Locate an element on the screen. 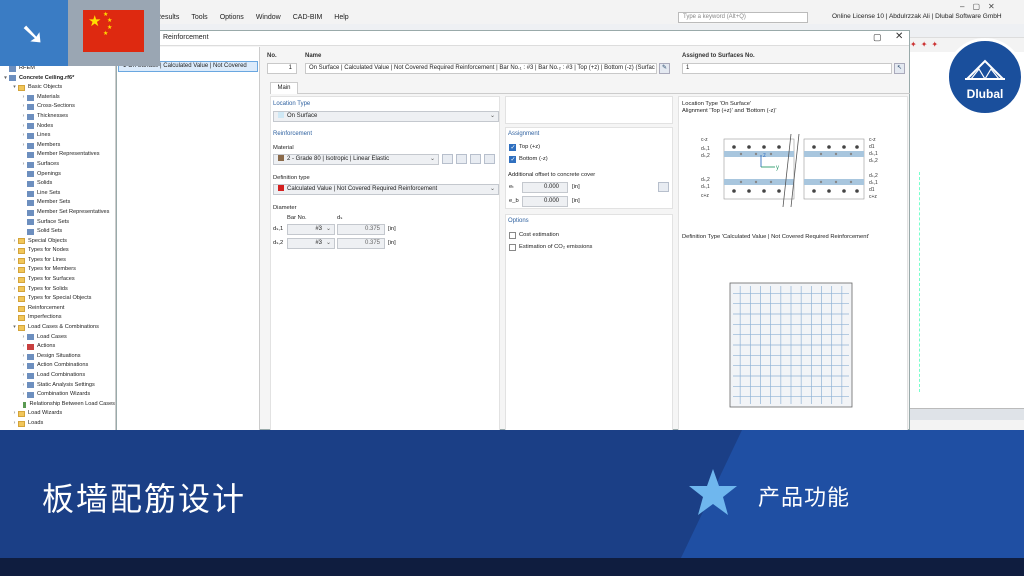 The width and height of the screenshot is (1024, 576). navigator-item: › Actions is located at coordinates (57, 347).